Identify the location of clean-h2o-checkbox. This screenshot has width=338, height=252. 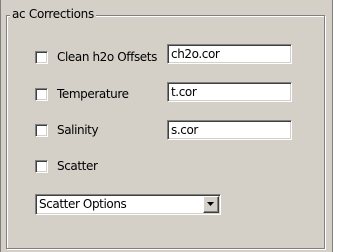
(41, 57).